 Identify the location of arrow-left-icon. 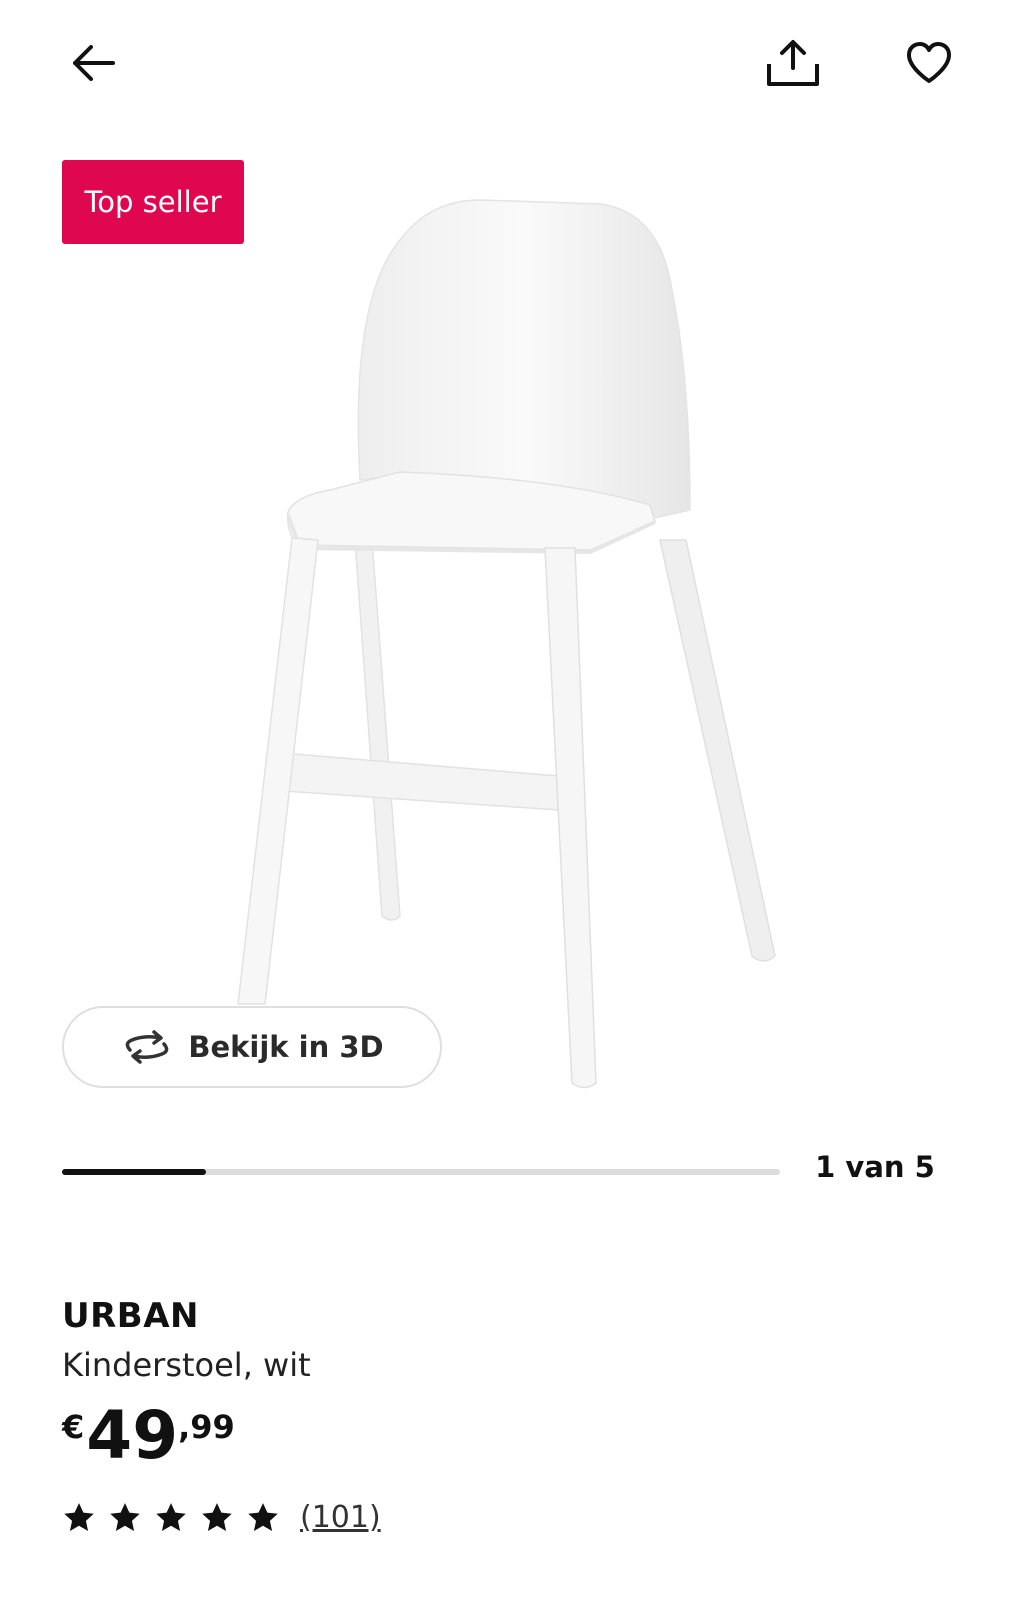
(94, 63).